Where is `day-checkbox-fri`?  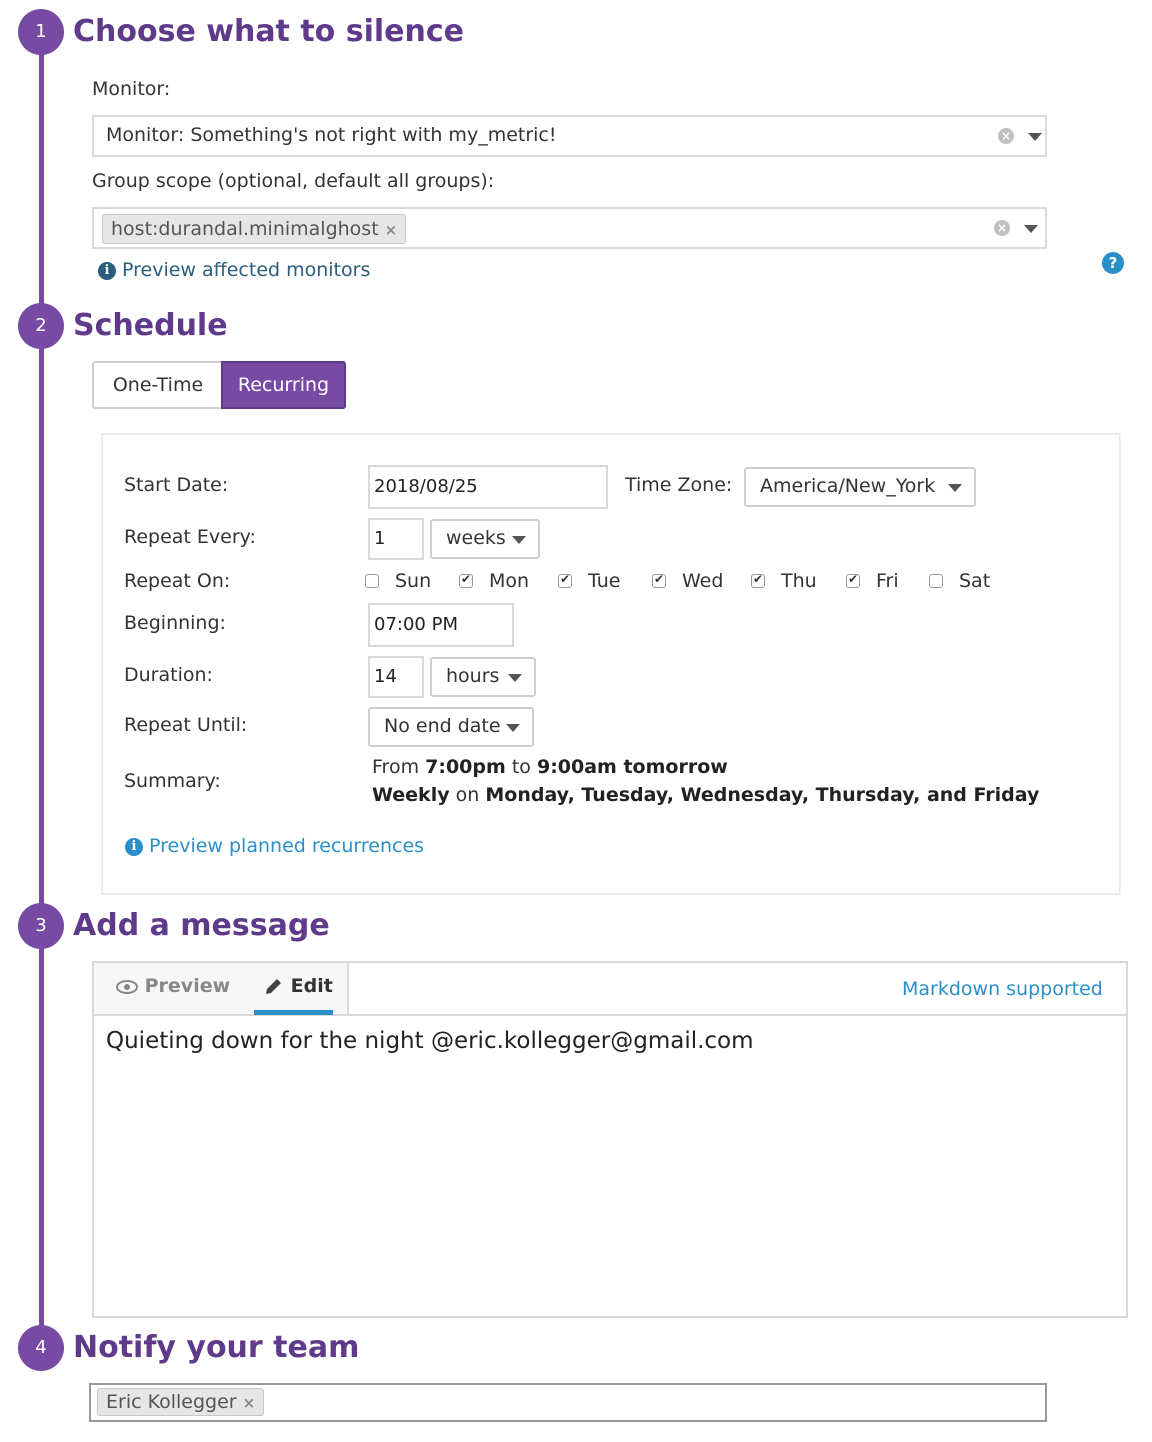
day-checkbox-fri is located at coordinates (853, 580).